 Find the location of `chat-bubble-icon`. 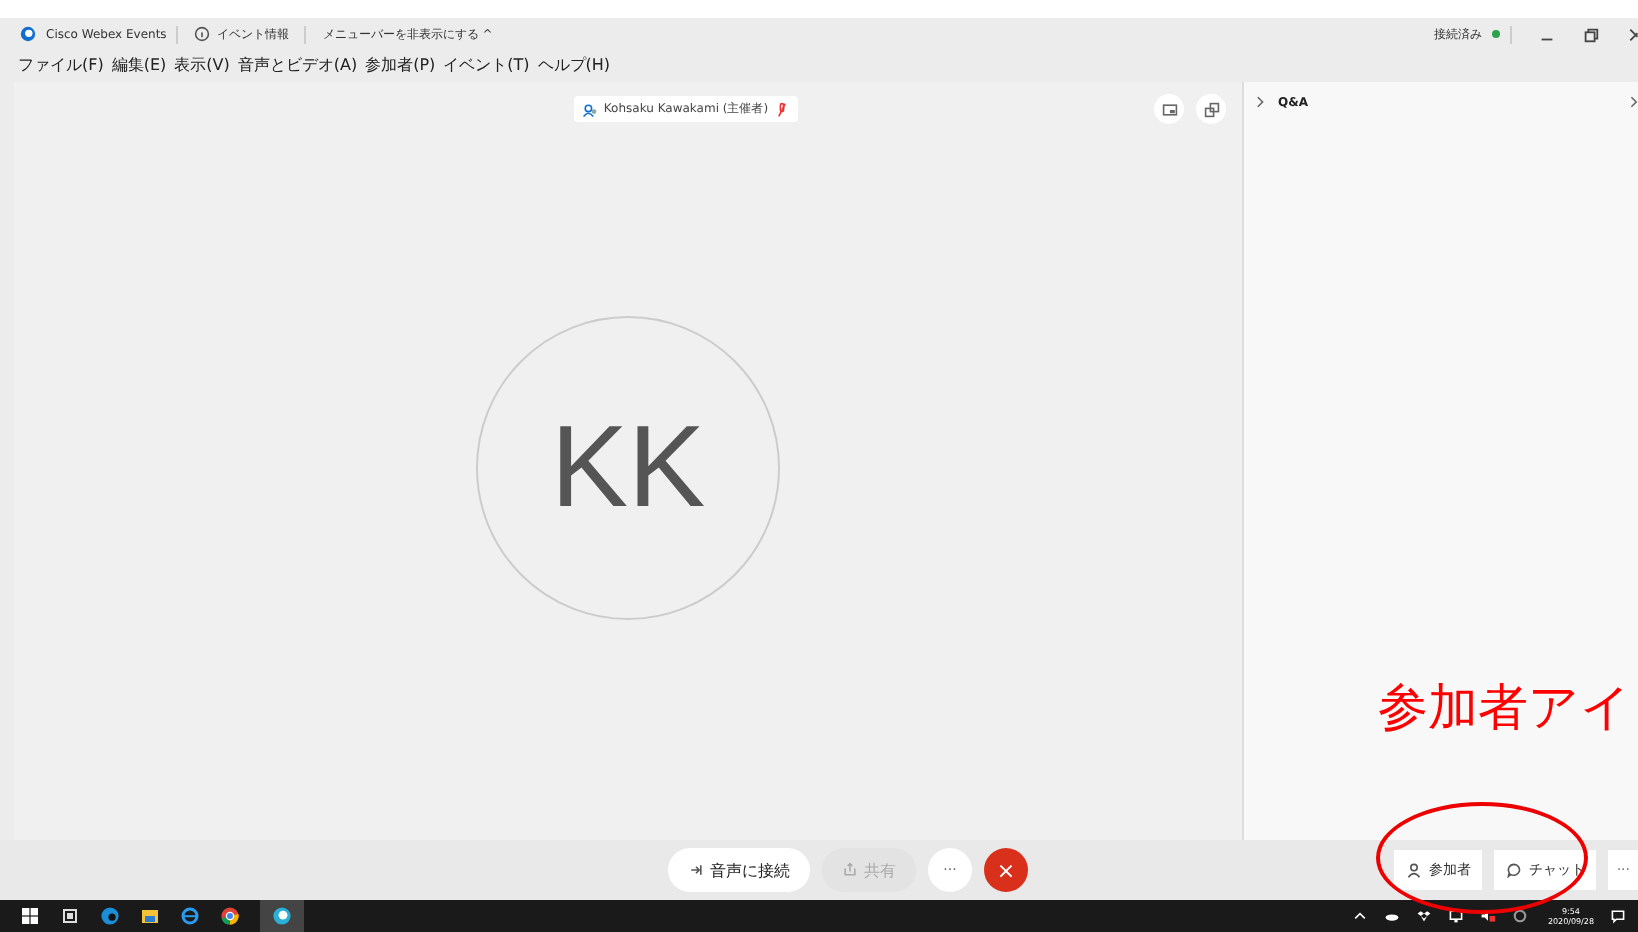

chat-bubble-icon is located at coordinates (1514, 870).